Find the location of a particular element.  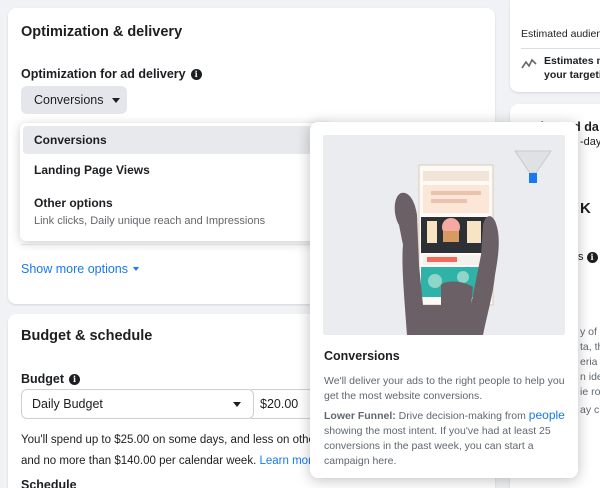

optimization-field-label: Optimization for ad delivery i is located at coordinates (111, 74).